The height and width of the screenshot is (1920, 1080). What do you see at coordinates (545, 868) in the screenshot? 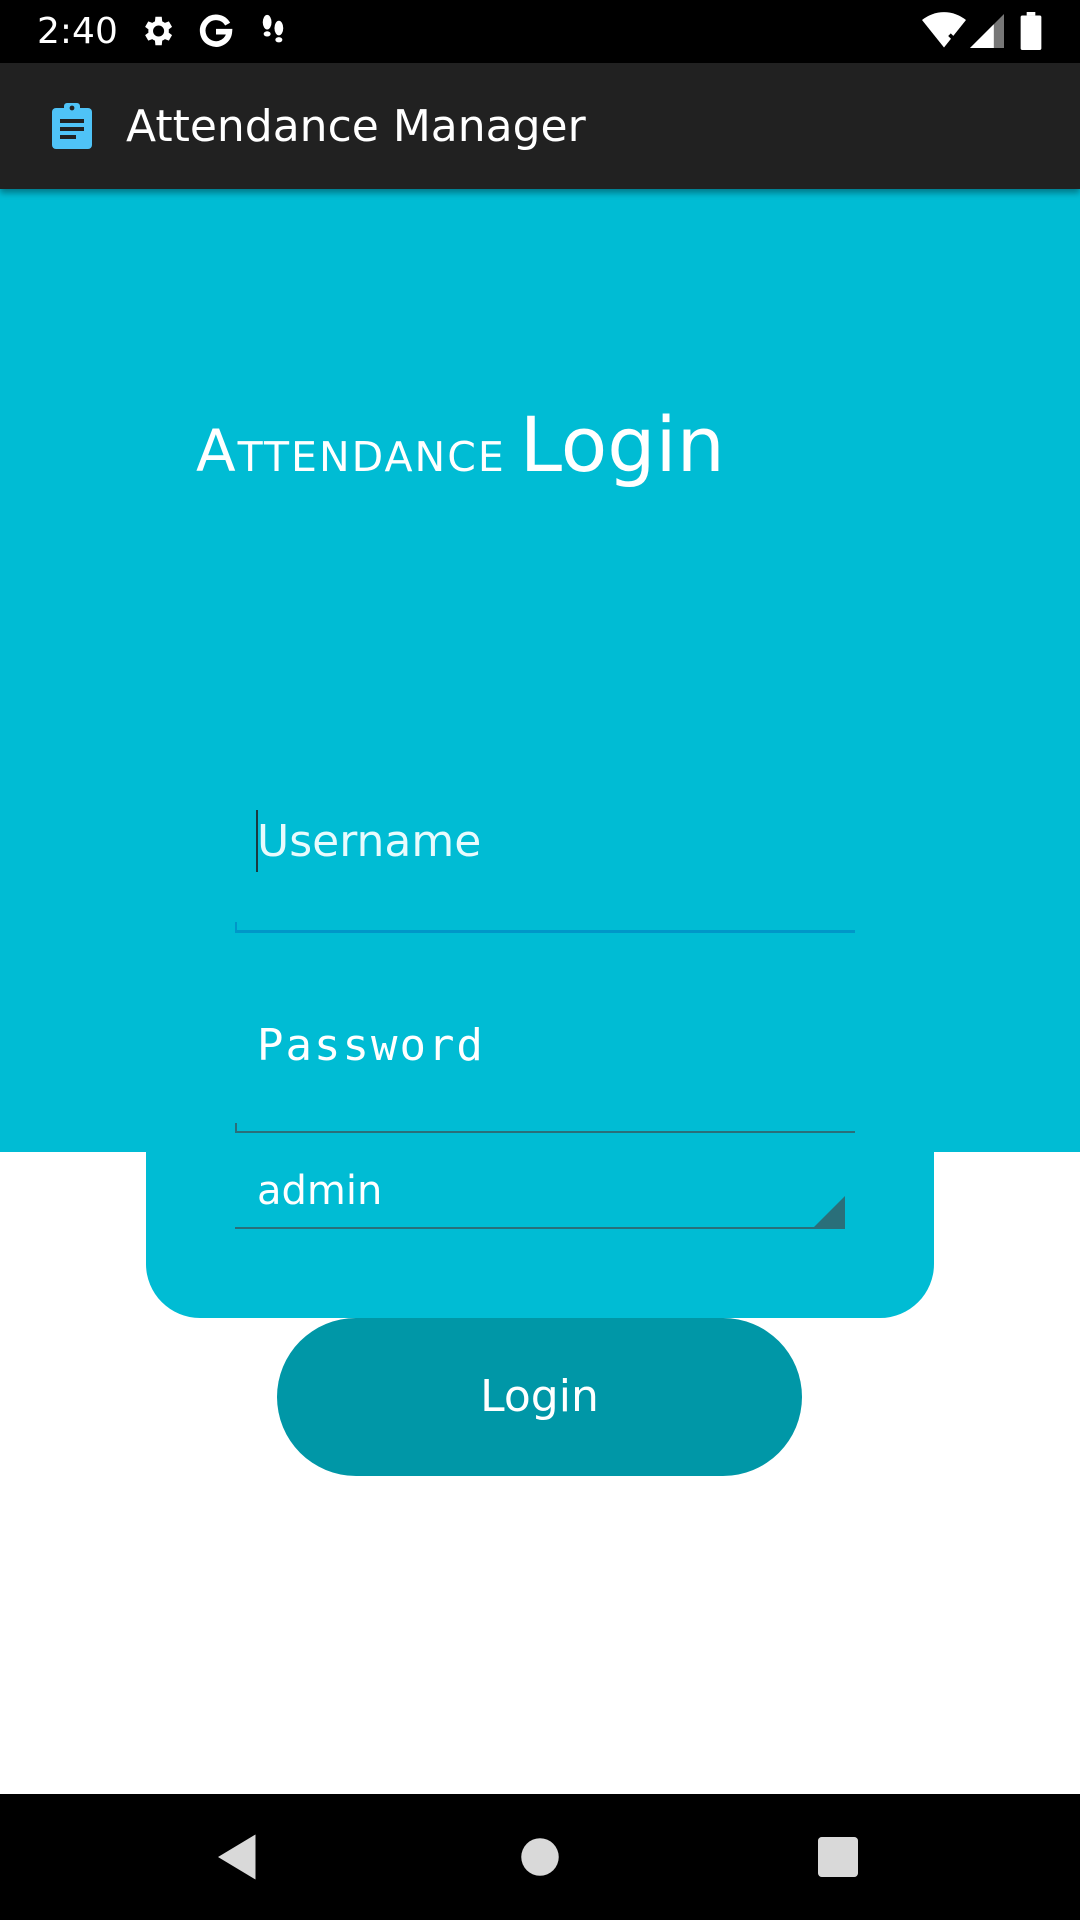
I see `username-field: Username` at bounding box center [545, 868].